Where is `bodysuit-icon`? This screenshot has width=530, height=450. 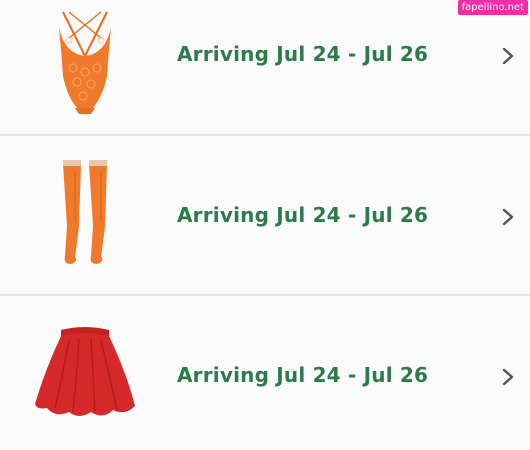 bodysuit-icon is located at coordinates (85, 62).